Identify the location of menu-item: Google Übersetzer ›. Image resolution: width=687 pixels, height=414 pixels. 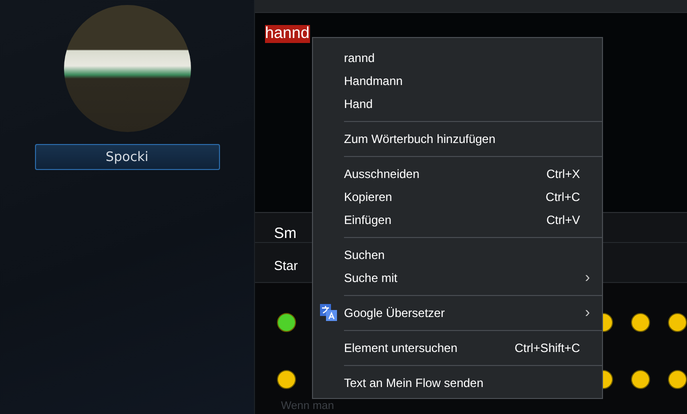
(457, 312).